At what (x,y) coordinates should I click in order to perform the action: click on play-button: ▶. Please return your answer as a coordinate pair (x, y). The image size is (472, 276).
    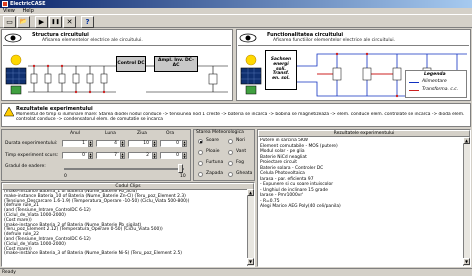
    Looking at the image, I should click on (41, 22).